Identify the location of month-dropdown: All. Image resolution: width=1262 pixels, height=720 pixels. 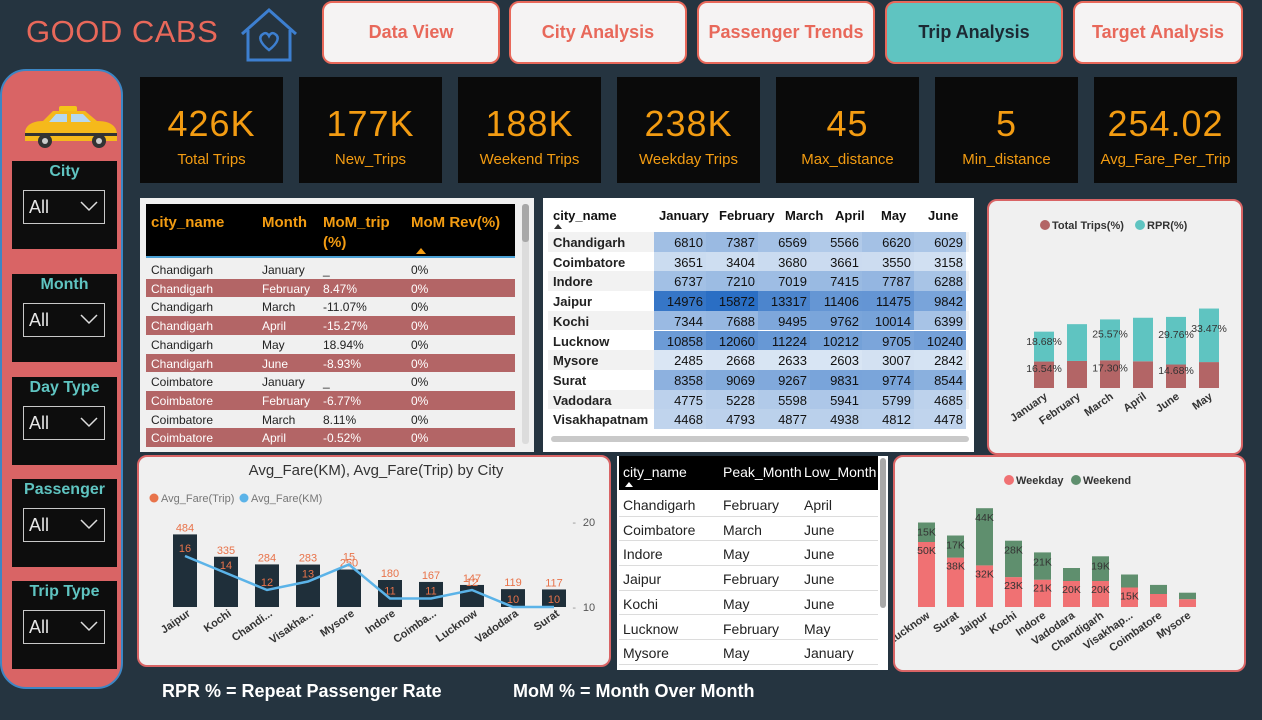
(64, 320).